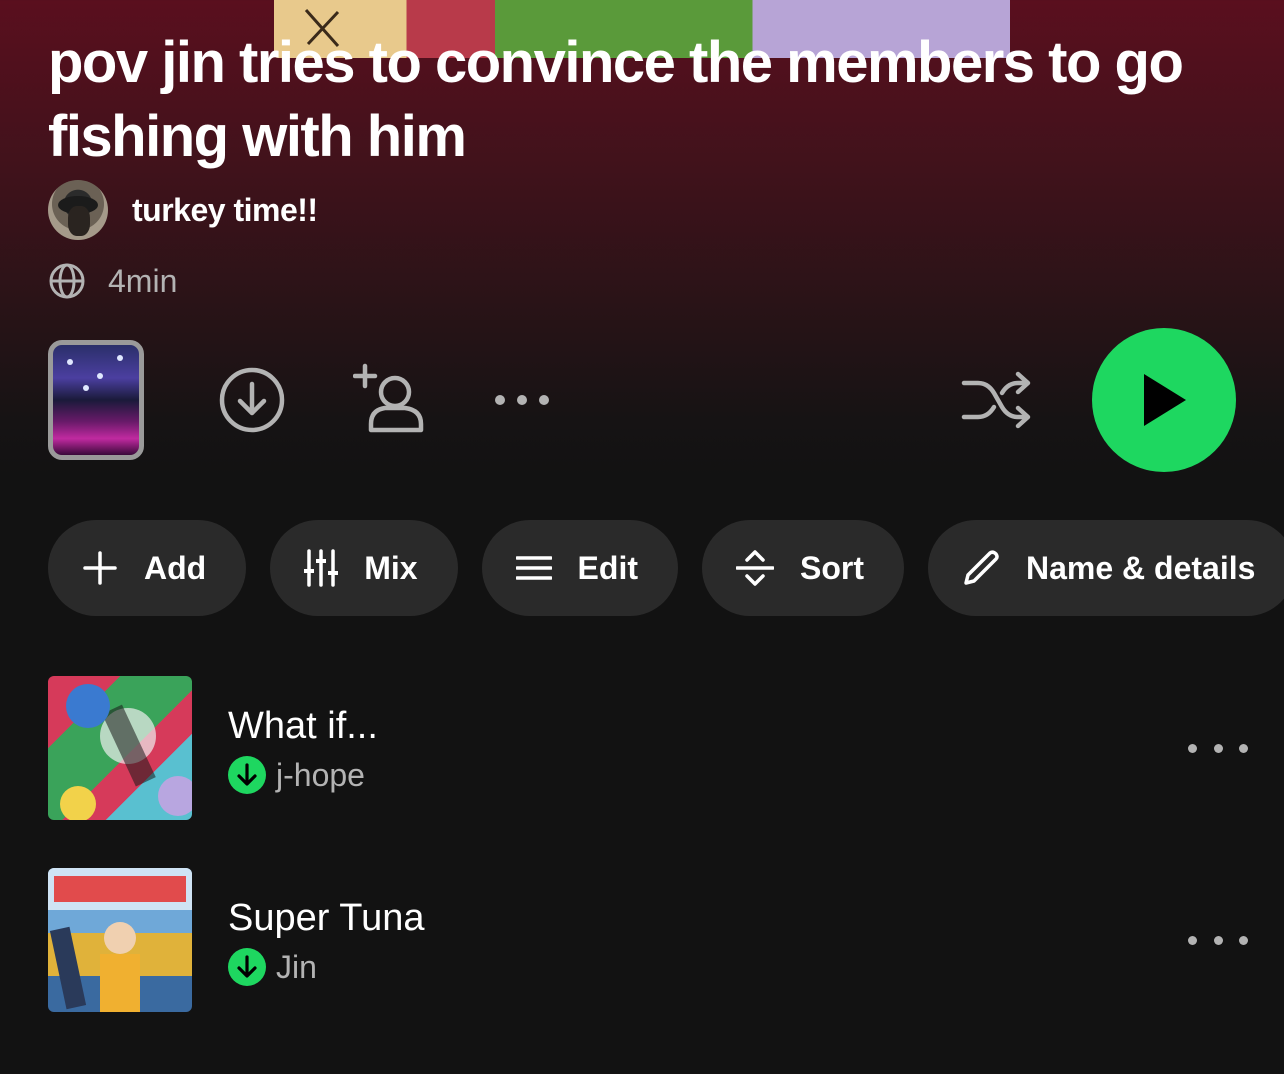 Image resolution: width=1284 pixels, height=1074 pixels. What do you see at coordinates (67, 281) in the screenshot?
I see `globe-icon` at bounding box center [67, 281].